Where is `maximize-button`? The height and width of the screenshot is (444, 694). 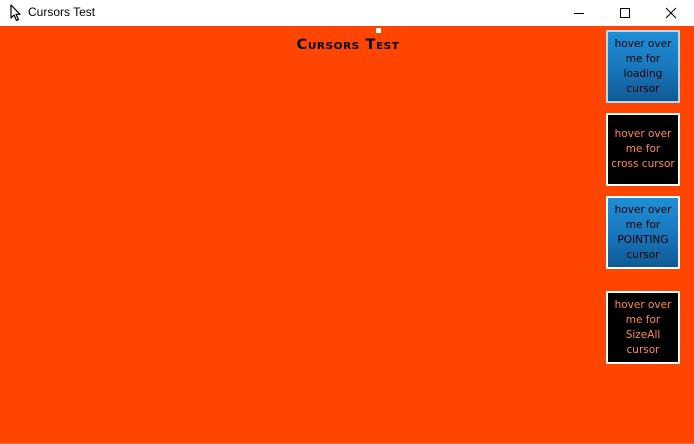
maximize-button is located at coordinates (625, 13).